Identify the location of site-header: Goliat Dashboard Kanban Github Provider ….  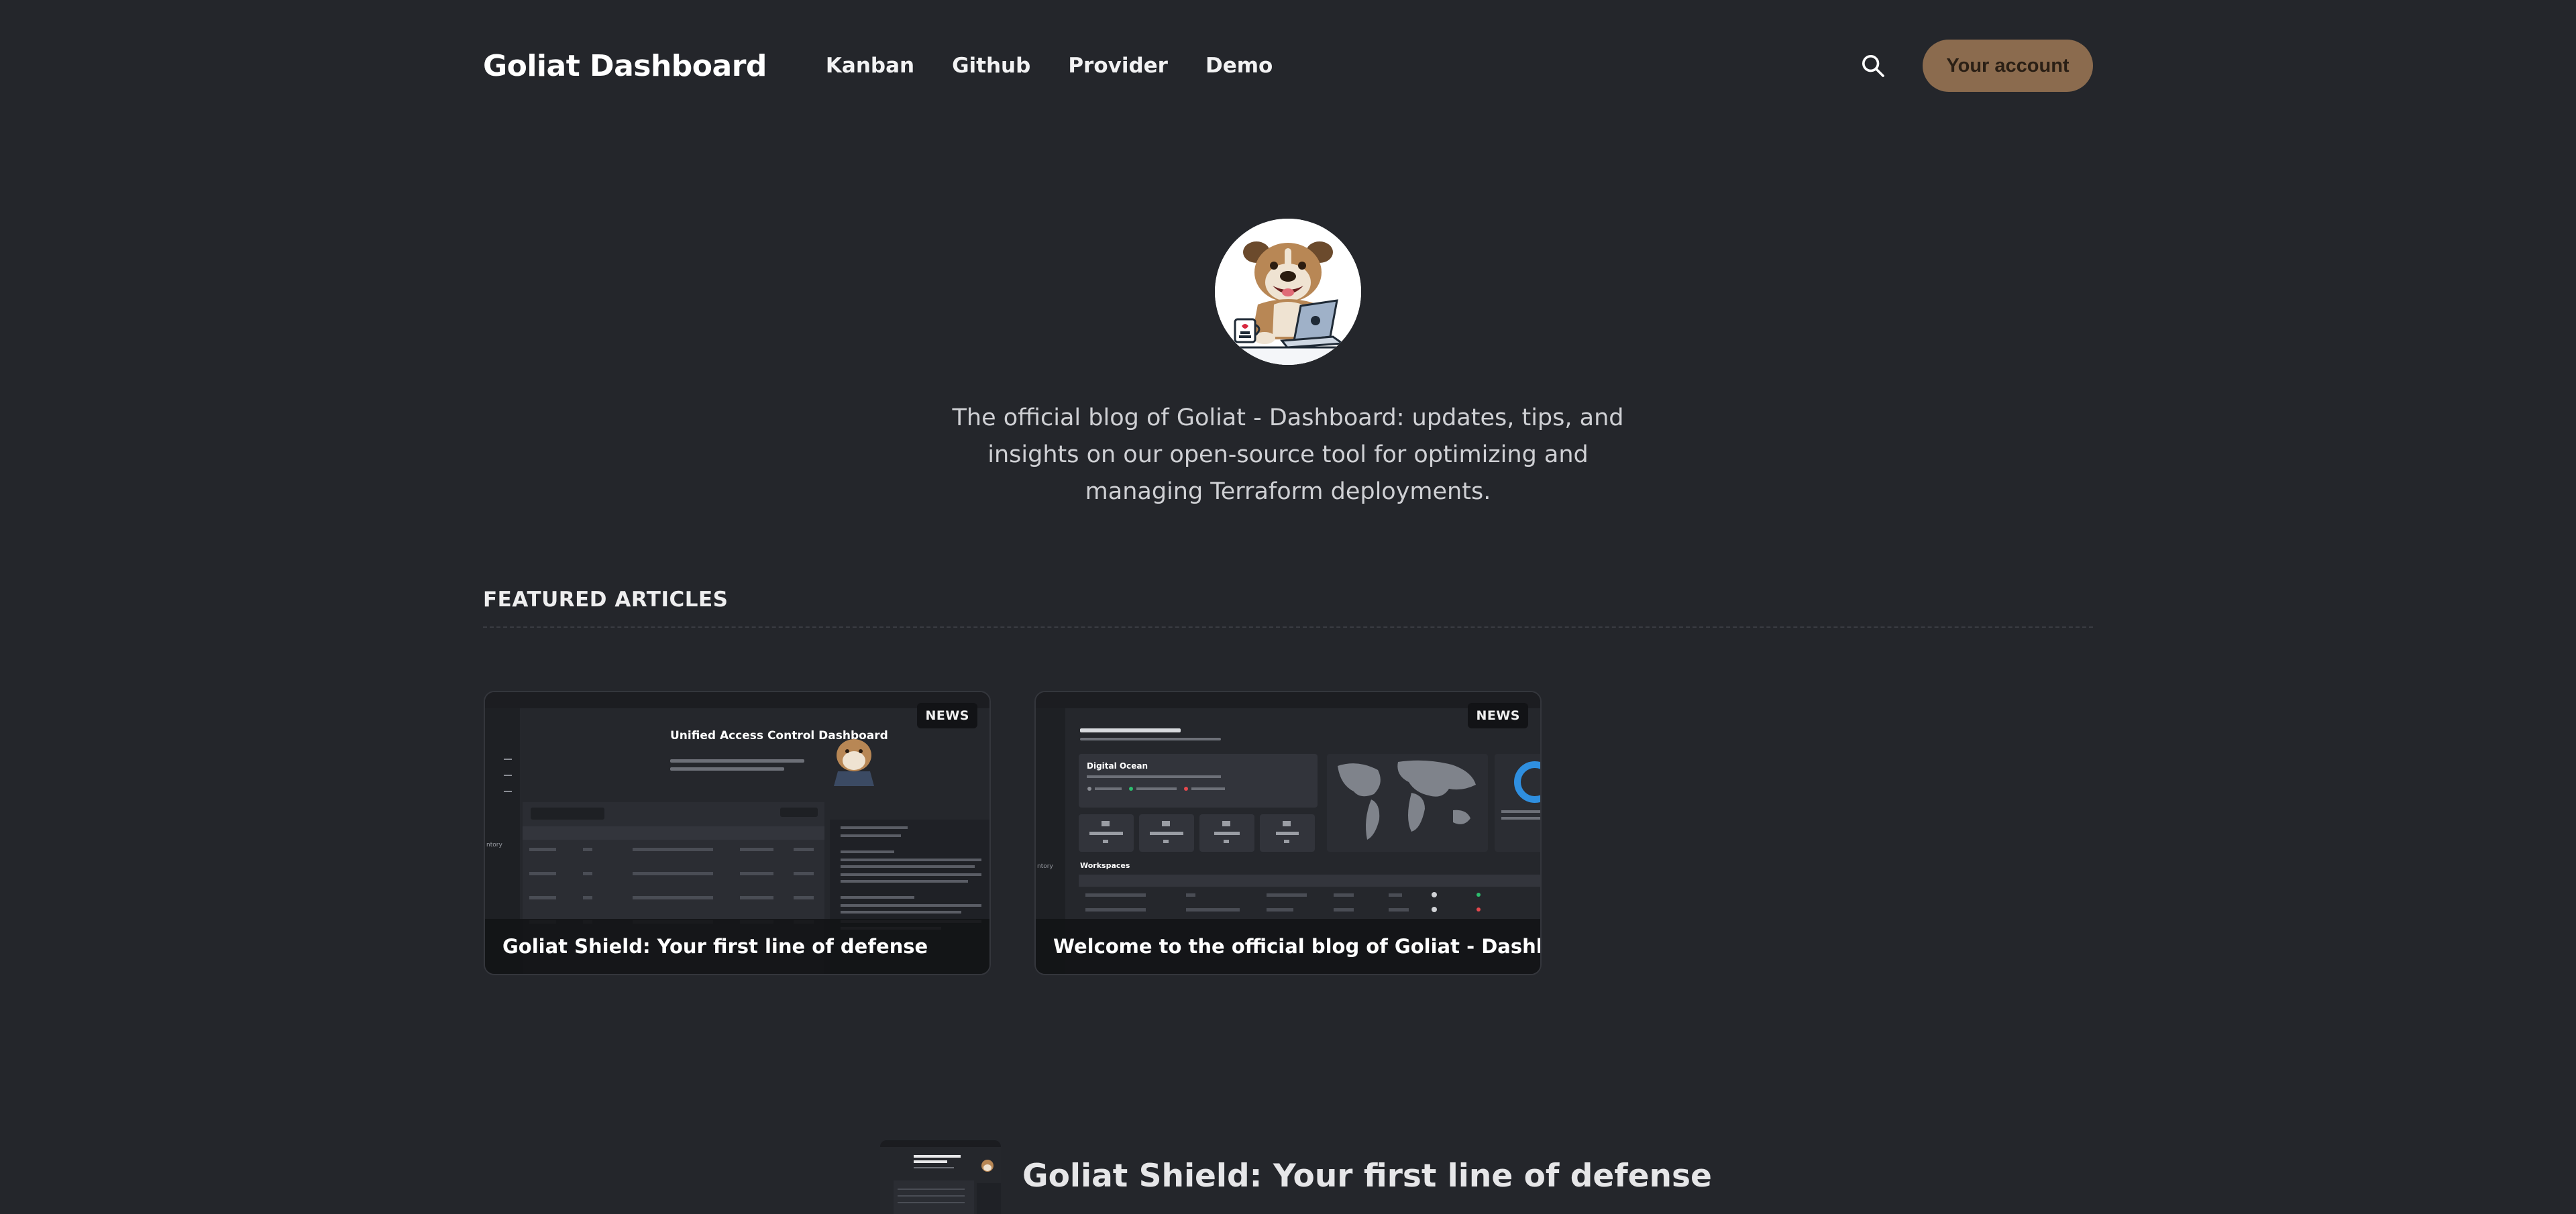
(1288, 66).